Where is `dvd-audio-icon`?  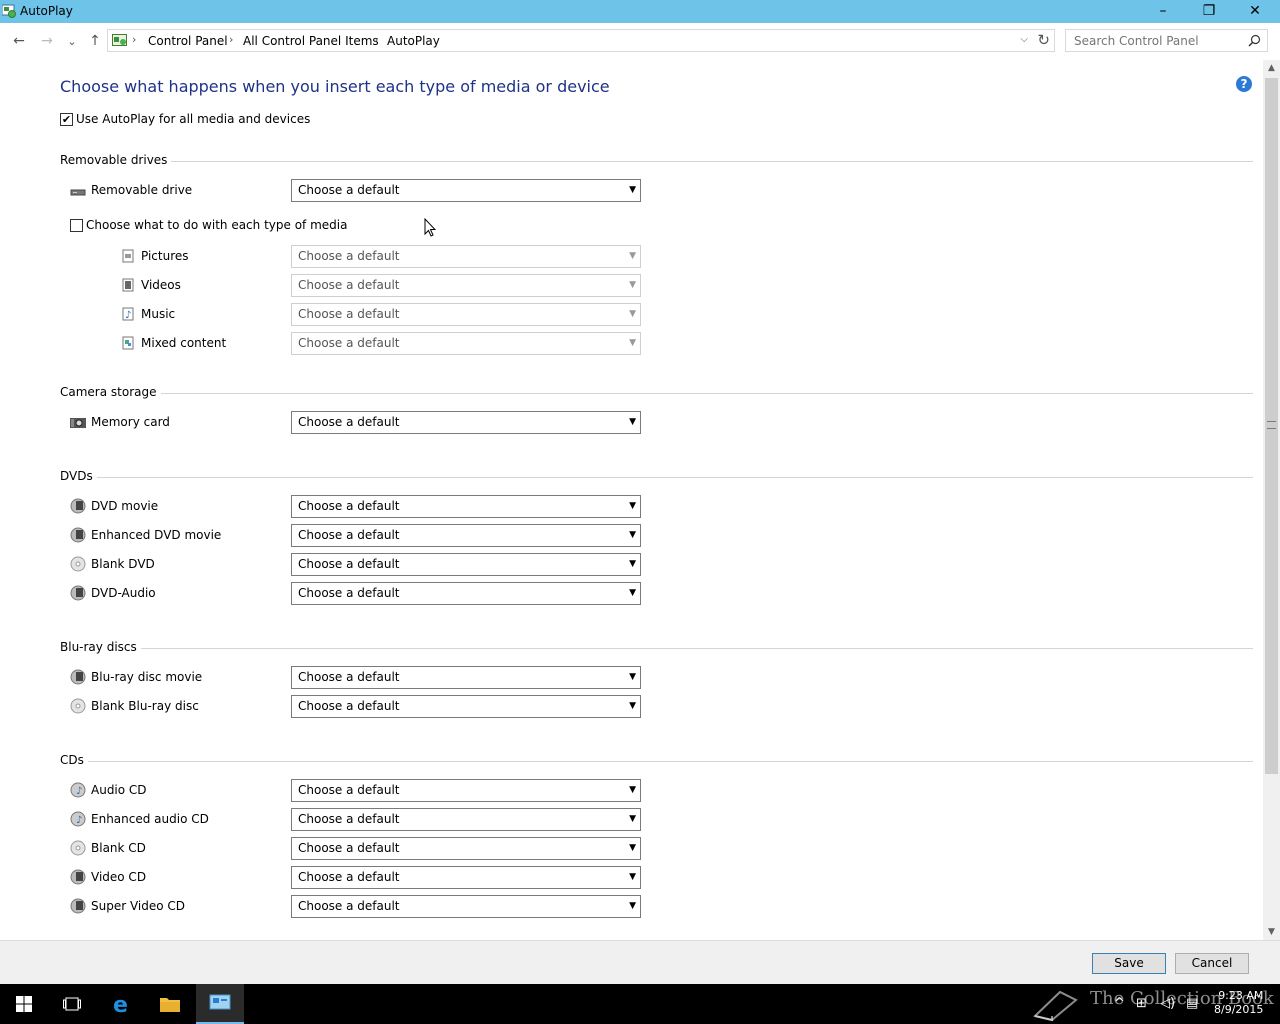
dvd-audio-icon is located at coordinates (78, 593).